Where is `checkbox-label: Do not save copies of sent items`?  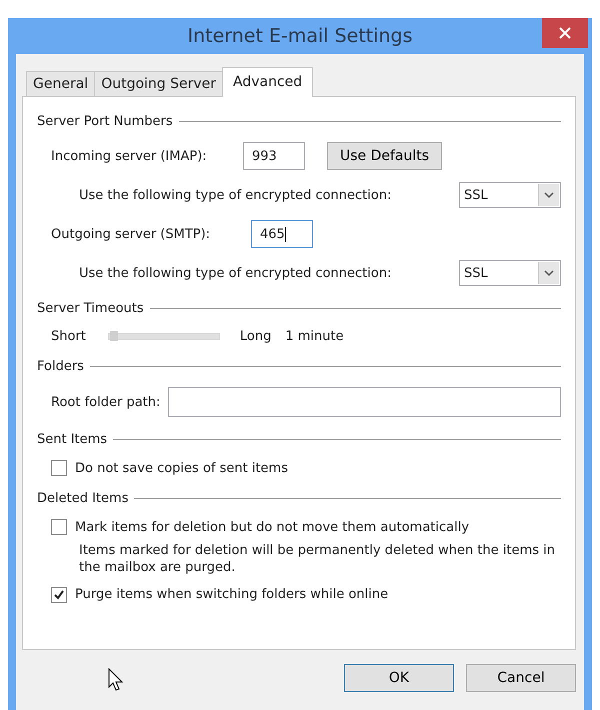
checkbox-label: Do not save copies of sent items is located at coordinates (181, 468).